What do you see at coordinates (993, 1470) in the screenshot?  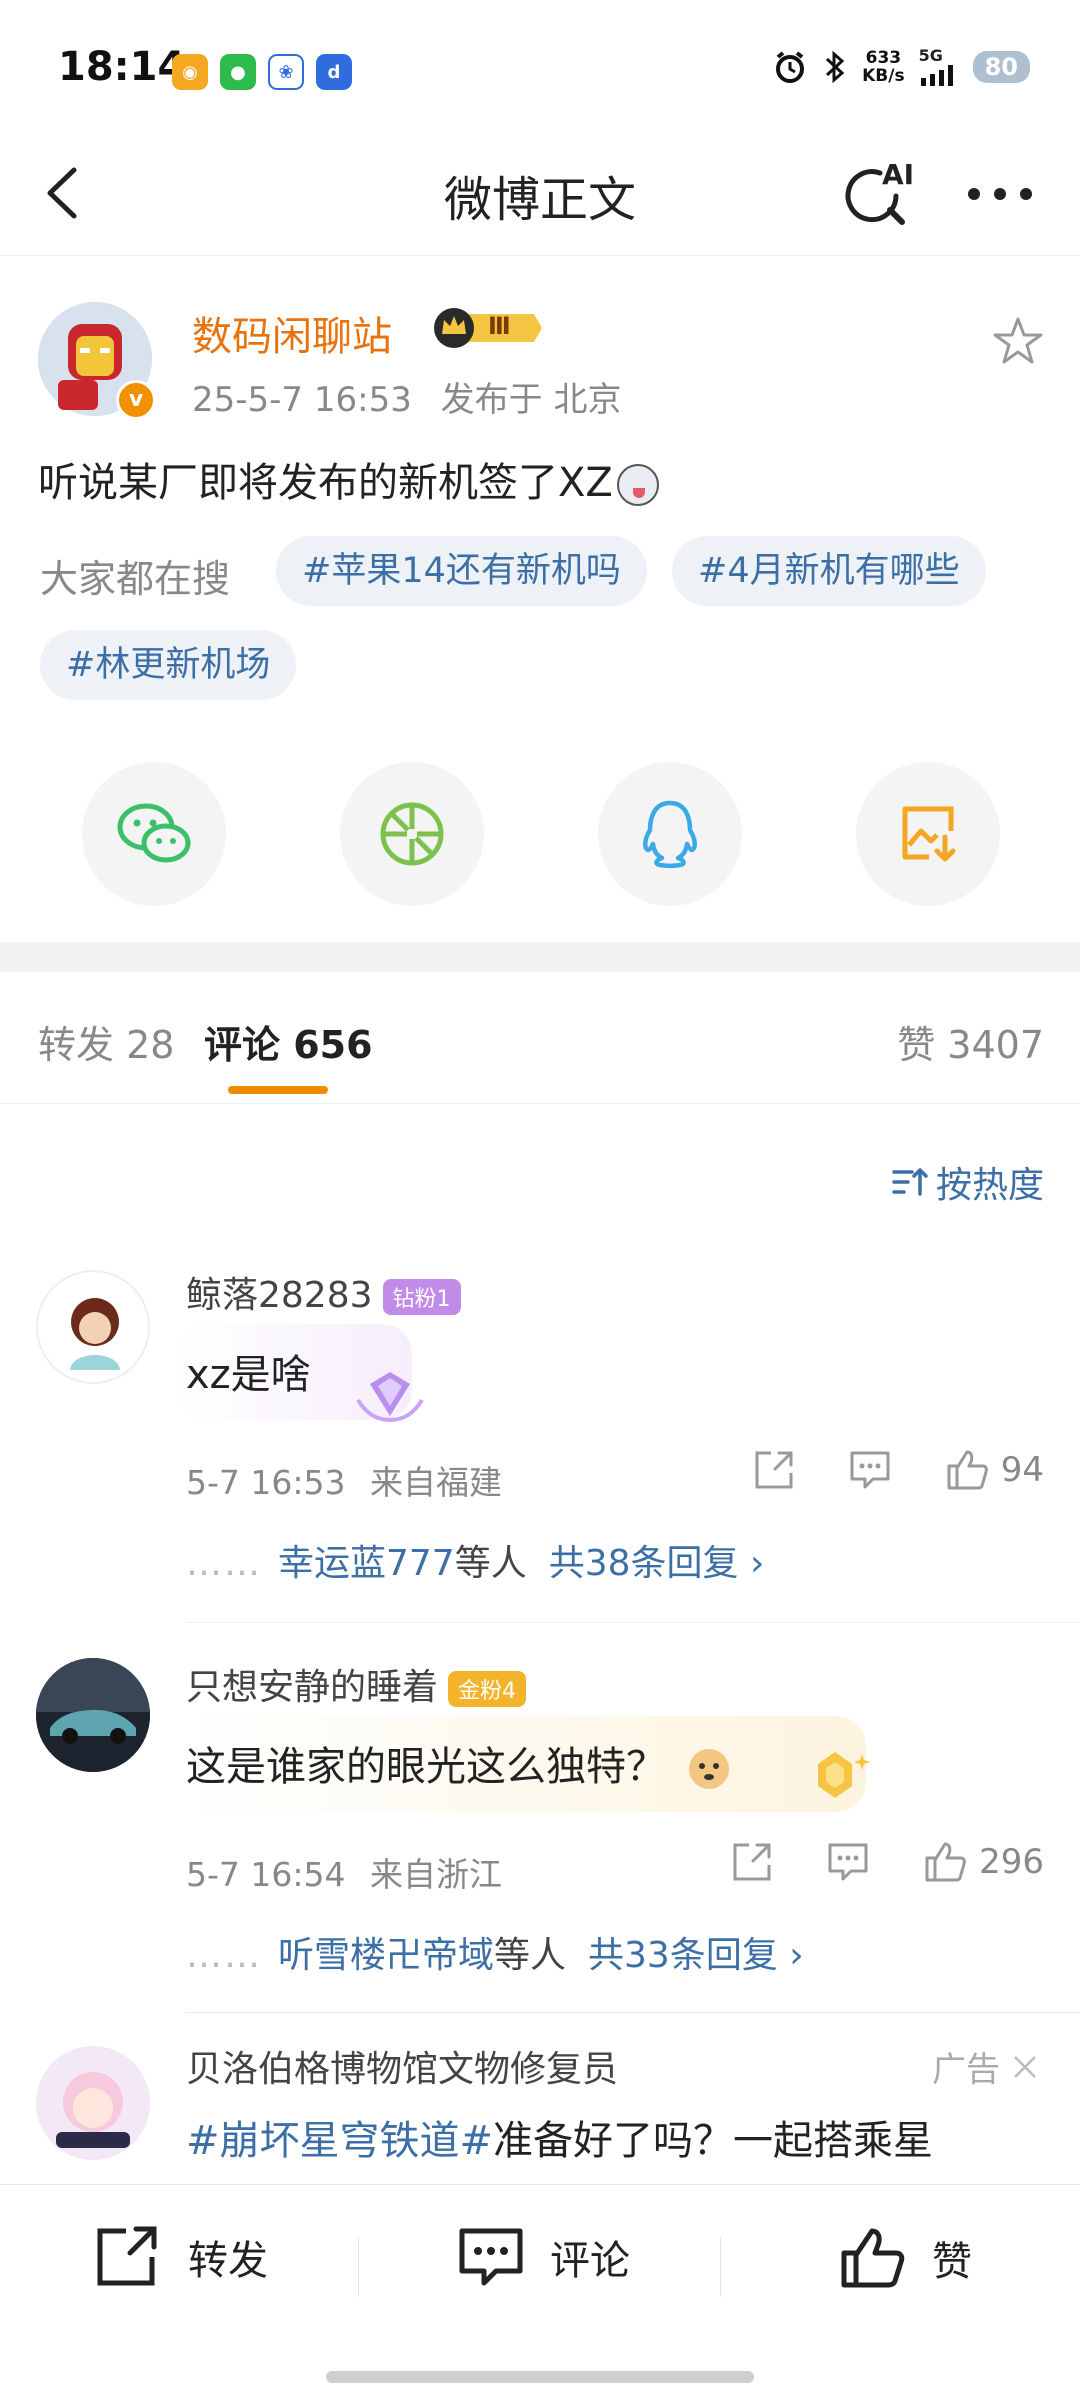 I see `comment-like-button: 94` at bounding box center [993, 1470].